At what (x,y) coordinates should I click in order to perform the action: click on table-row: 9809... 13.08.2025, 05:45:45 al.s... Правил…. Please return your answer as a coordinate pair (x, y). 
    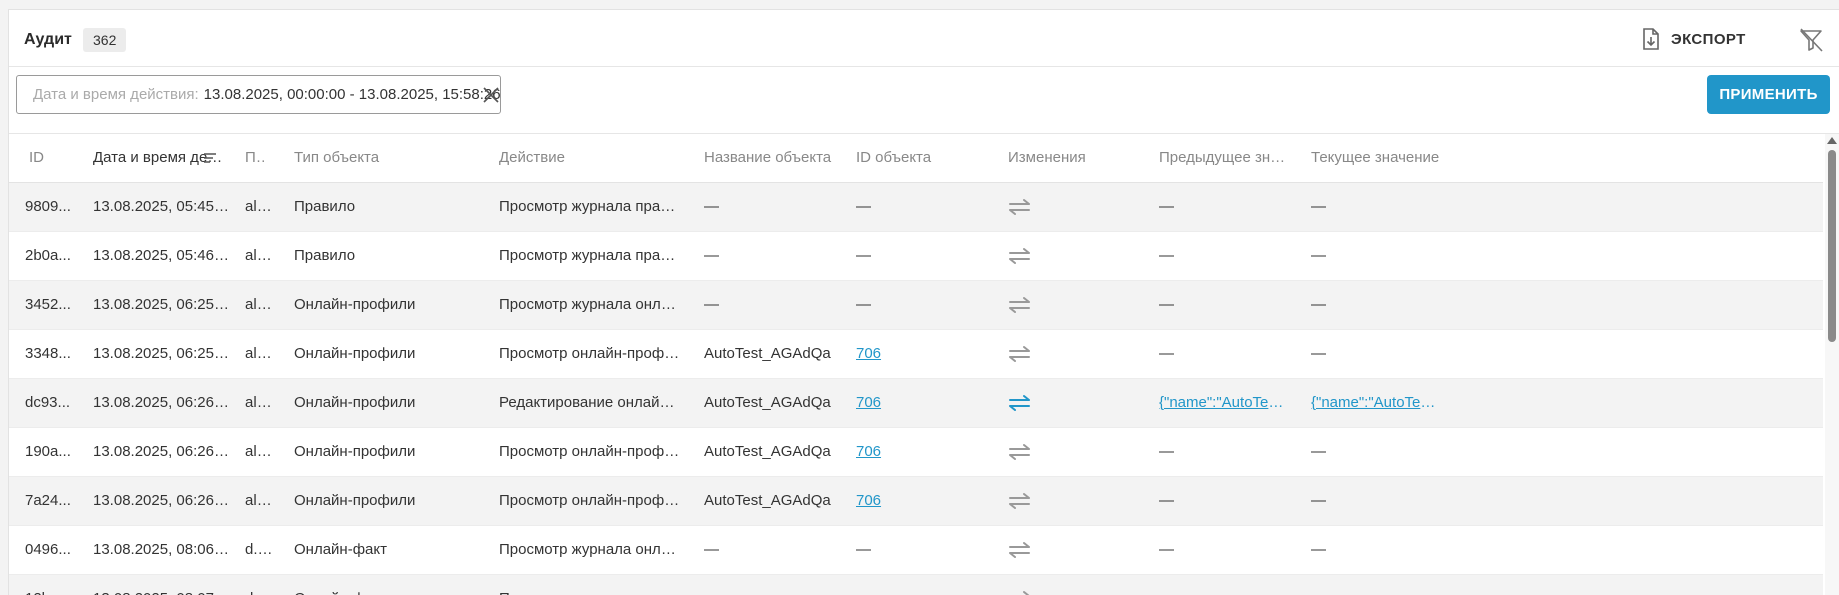
    Looking at the image, I should click on (916, 207).